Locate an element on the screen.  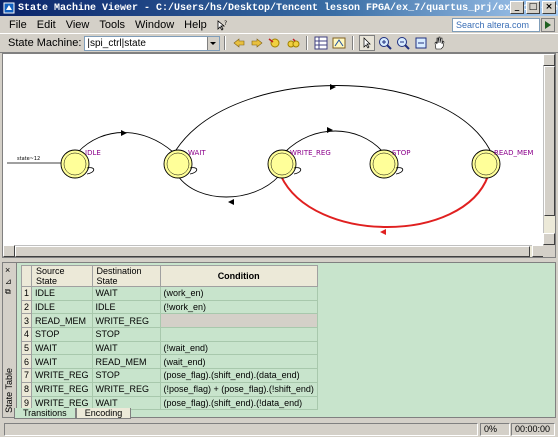
panel-close-button: × is located at coordinates (7, 270).